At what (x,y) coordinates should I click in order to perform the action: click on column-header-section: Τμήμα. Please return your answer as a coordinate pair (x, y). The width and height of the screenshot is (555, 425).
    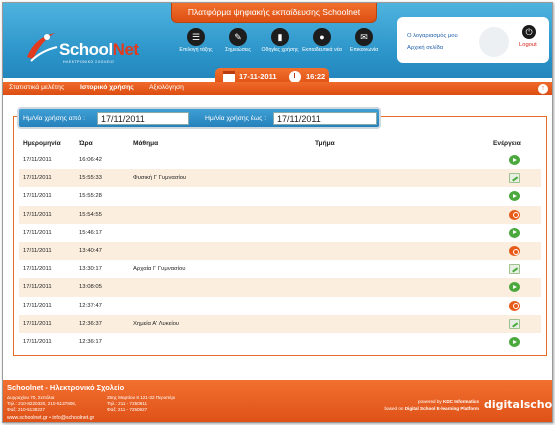
    Looking at the image, I should click on (325, 143).